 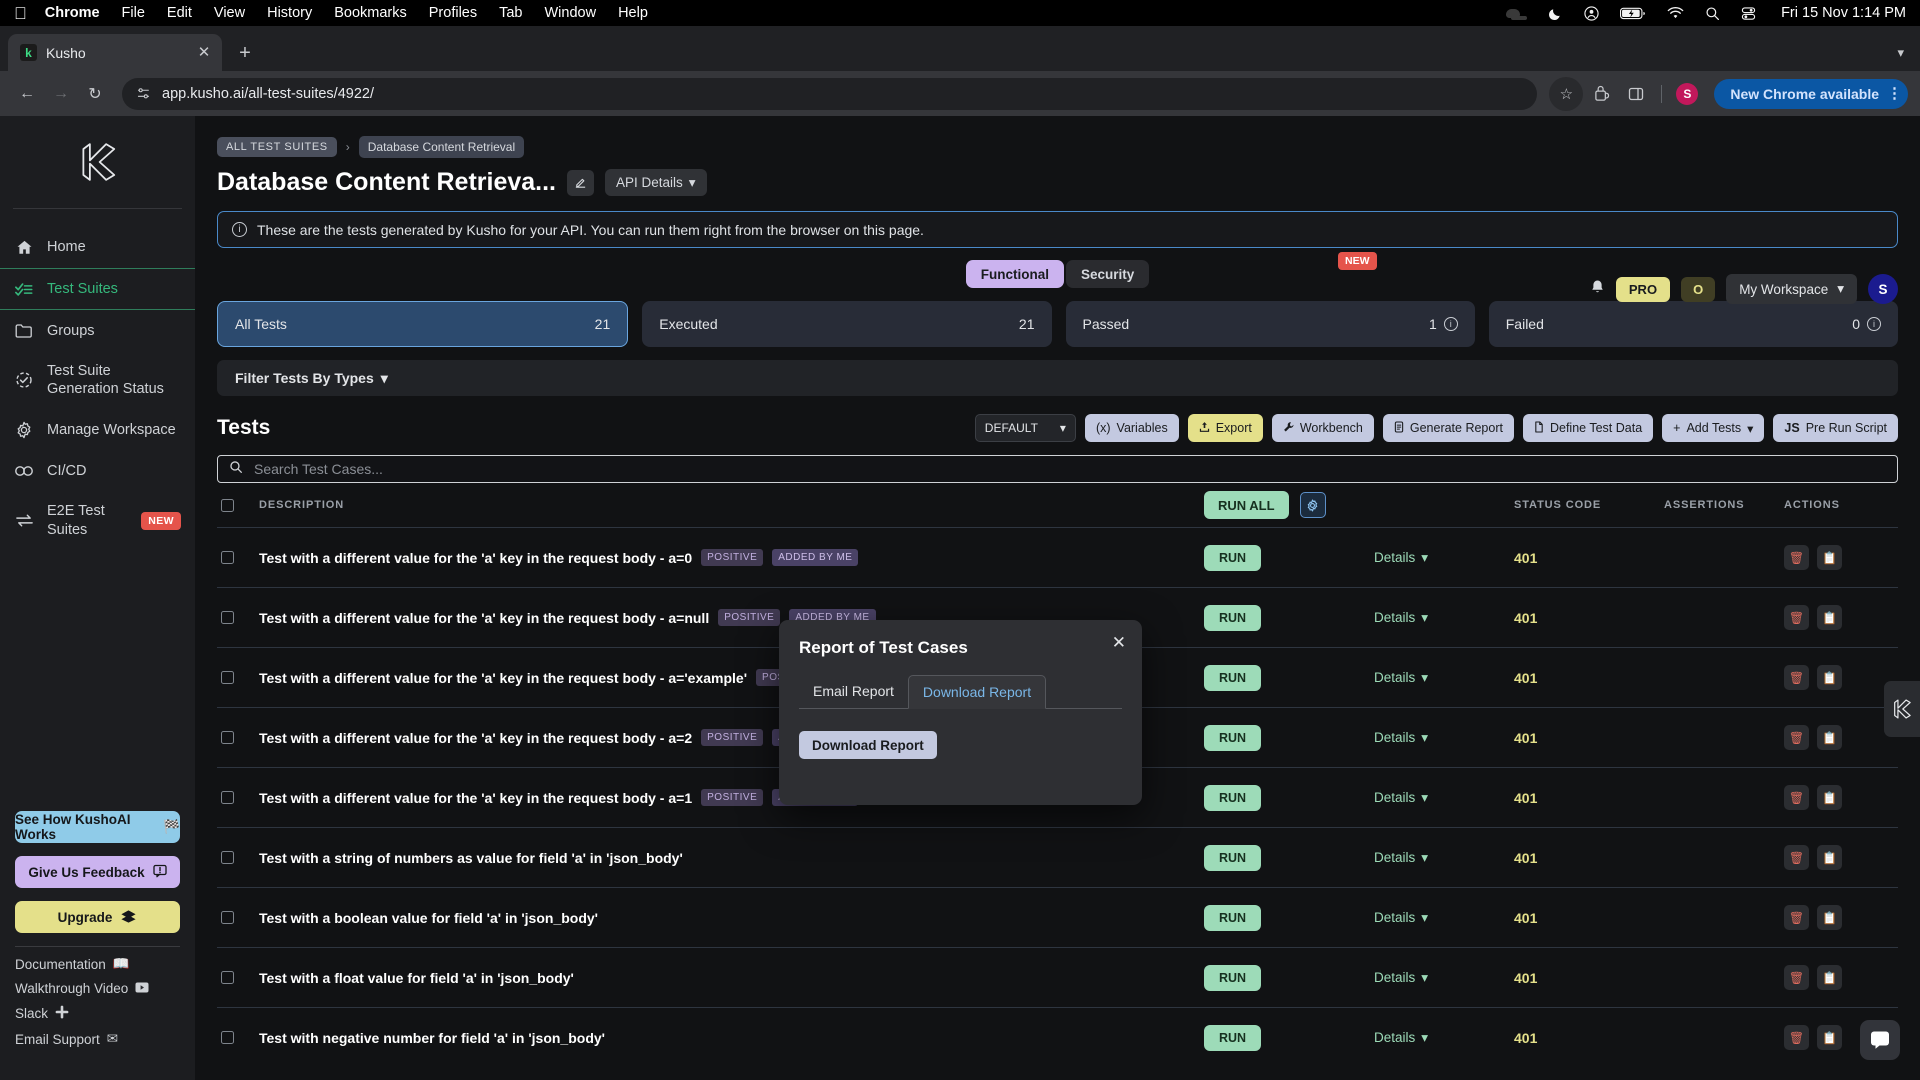 What do you see at coordinates (143, 93) in the screenshot?
I see `site-settings-icon` at bounding box center [143, 93].